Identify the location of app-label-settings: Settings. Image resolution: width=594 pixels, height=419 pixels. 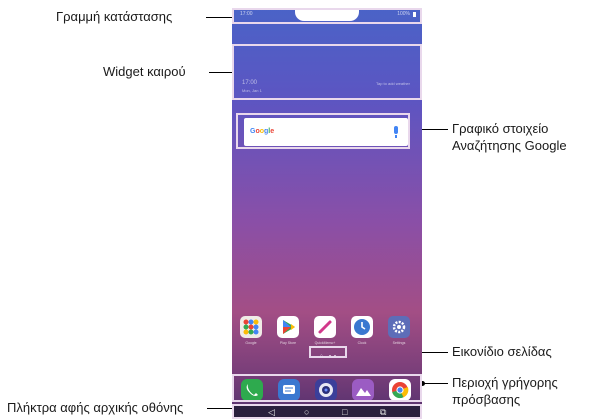
(399, 343).